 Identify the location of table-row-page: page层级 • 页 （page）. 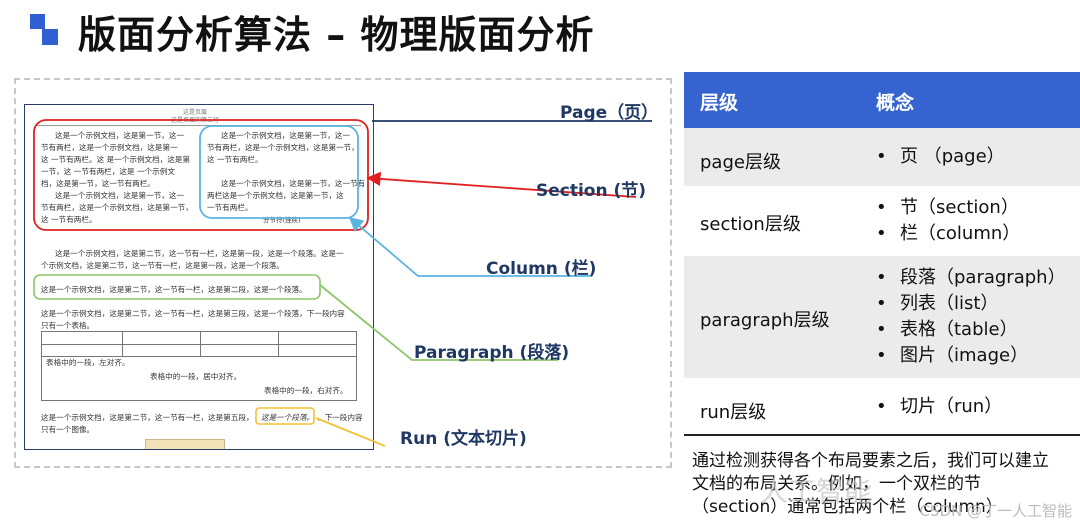
(882, 157).